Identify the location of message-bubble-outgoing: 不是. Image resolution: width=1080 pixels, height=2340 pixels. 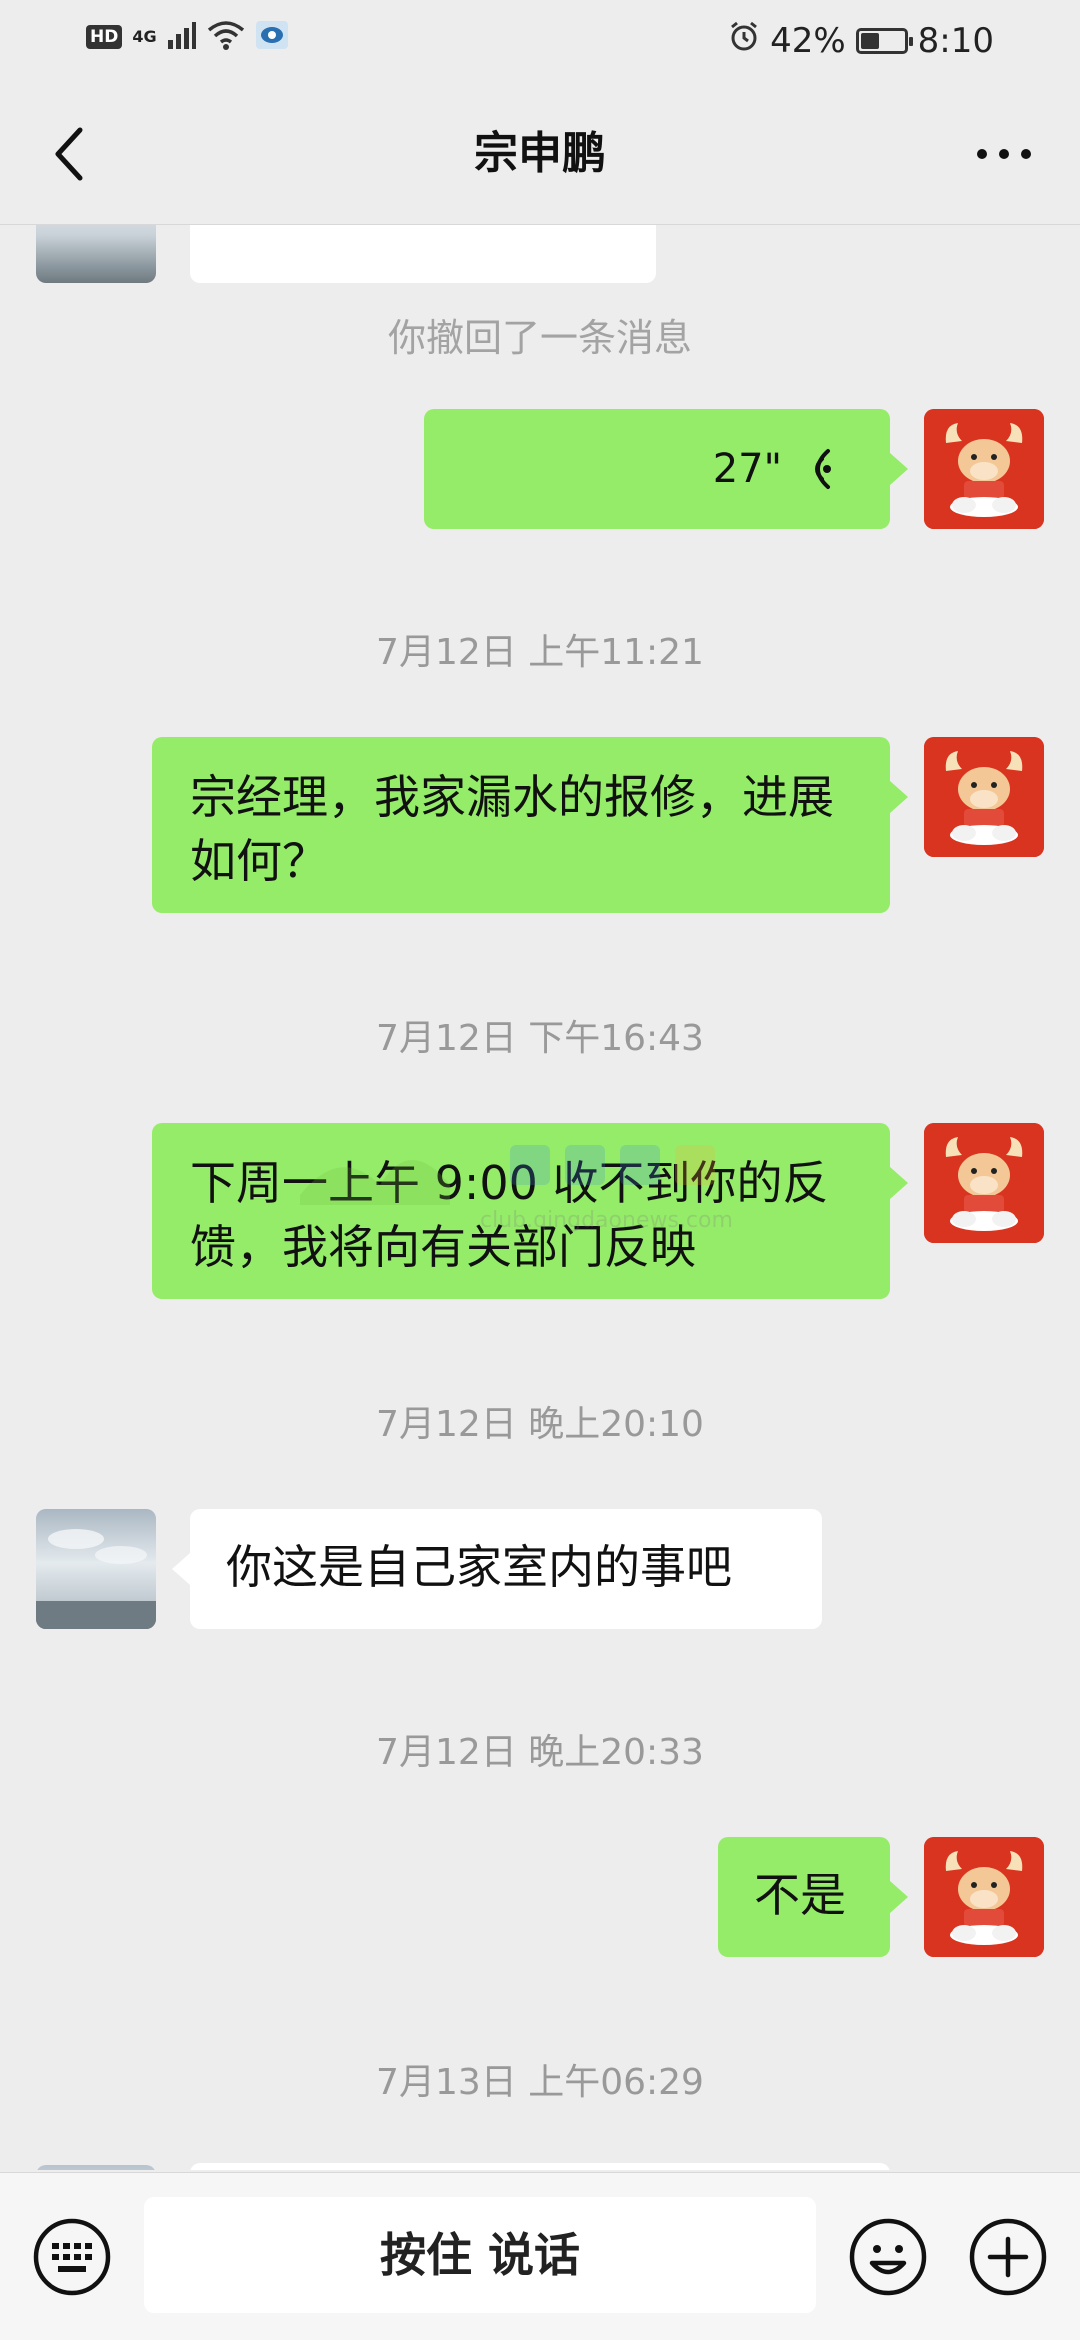
(813, 1897).